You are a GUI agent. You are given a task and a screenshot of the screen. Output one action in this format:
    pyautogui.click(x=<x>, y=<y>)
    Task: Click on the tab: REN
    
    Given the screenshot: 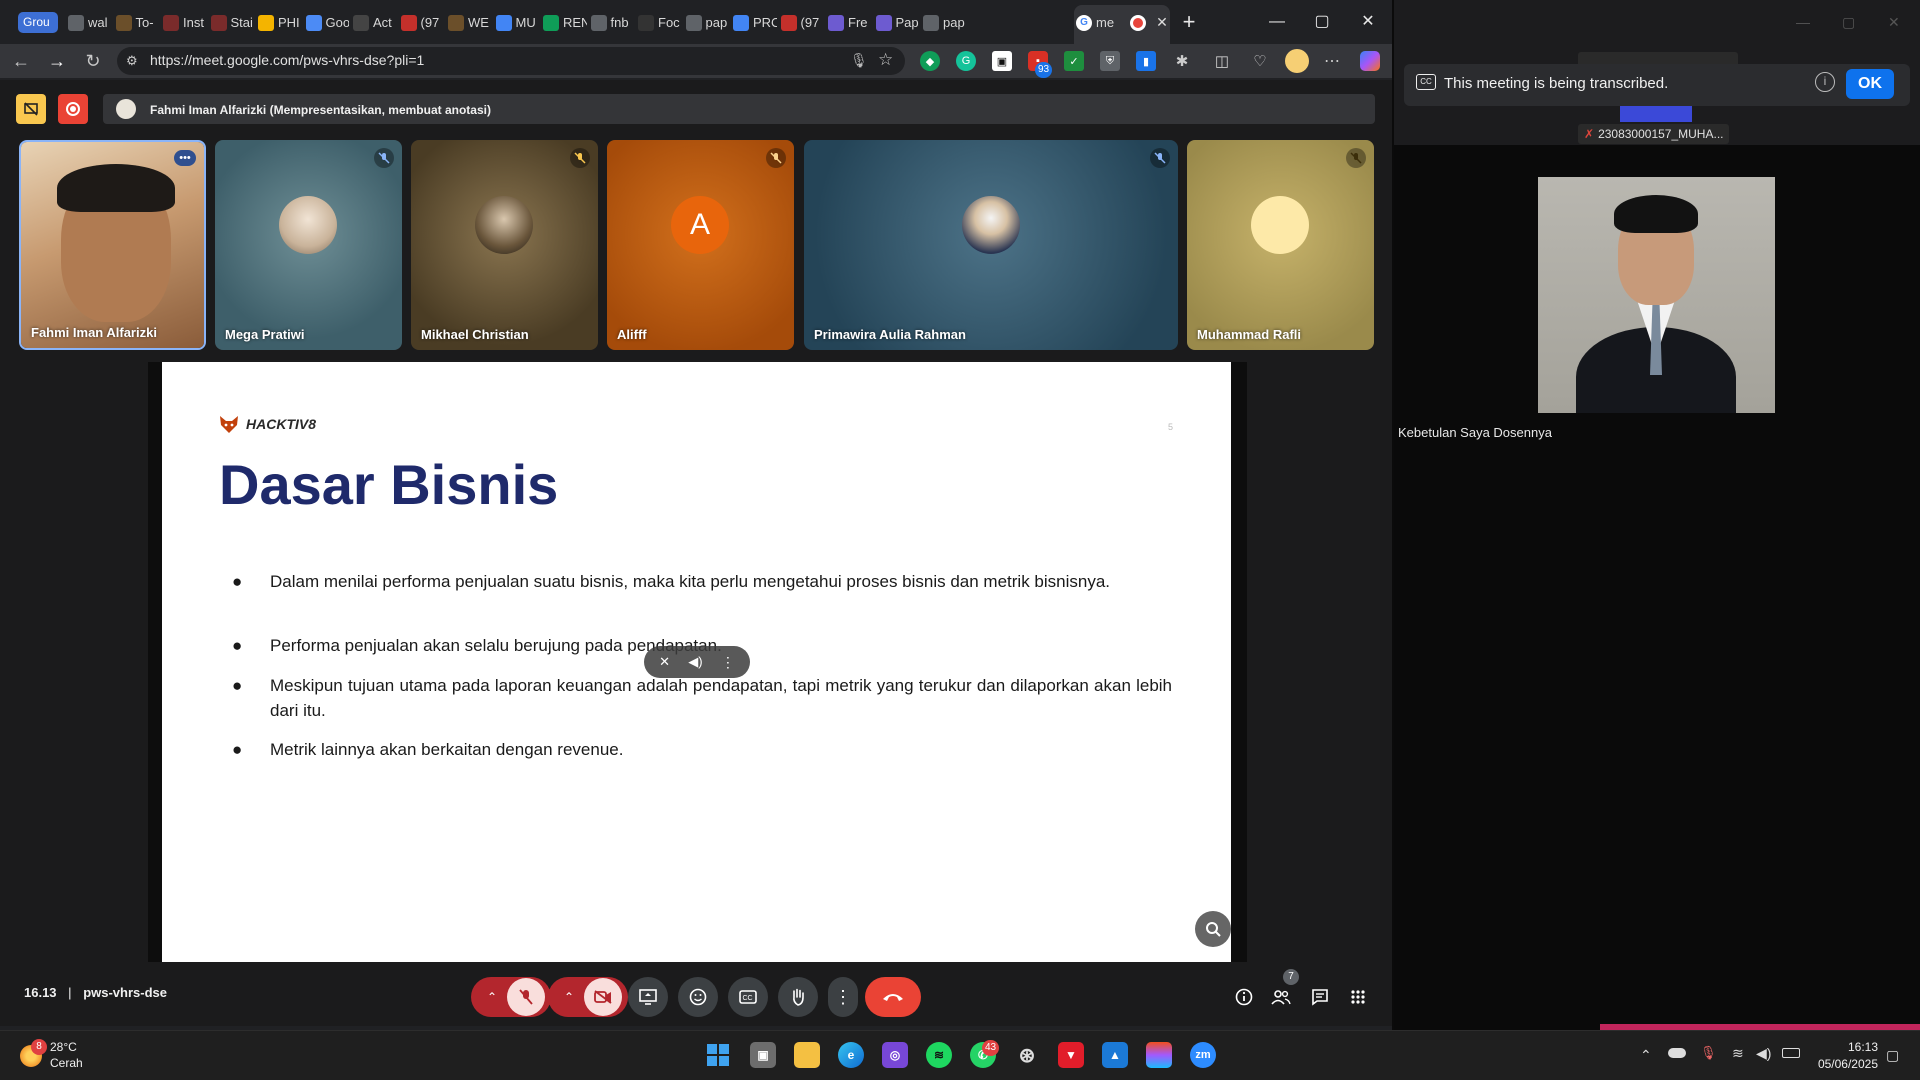 What is the action you would take?
    pyautogui.click(x=565, y=22)
    